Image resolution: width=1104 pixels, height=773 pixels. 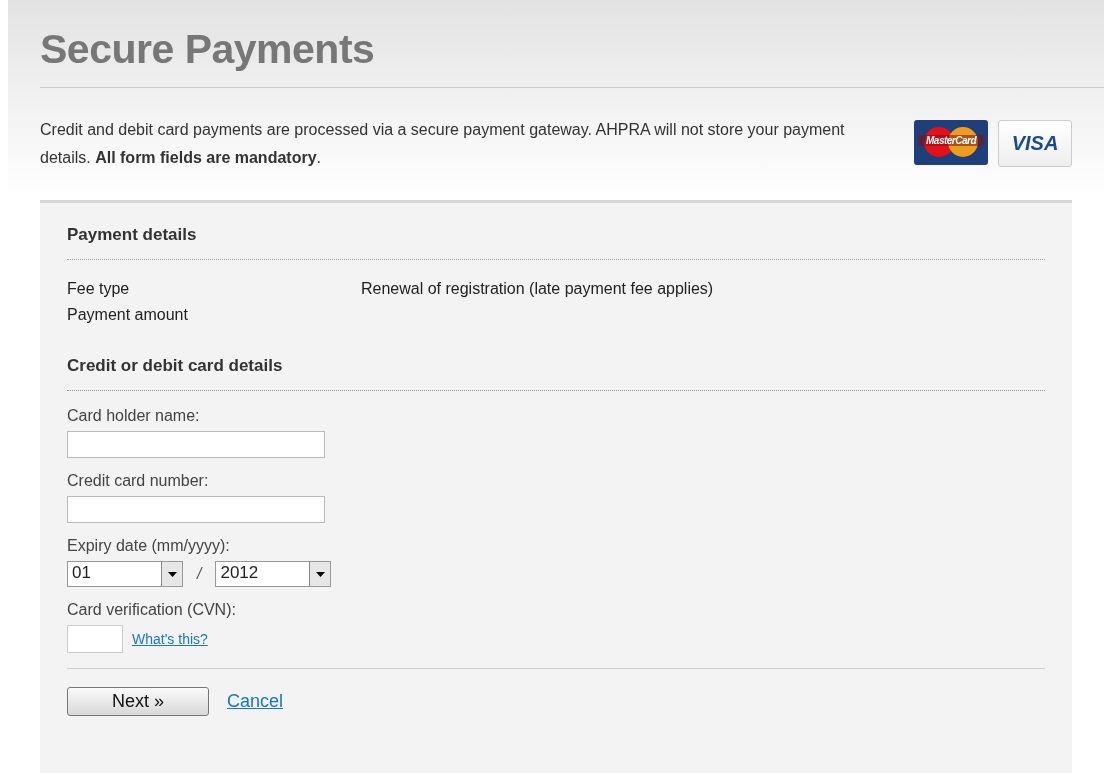 I want to click on cvn-field, so click(x=95, y=639).